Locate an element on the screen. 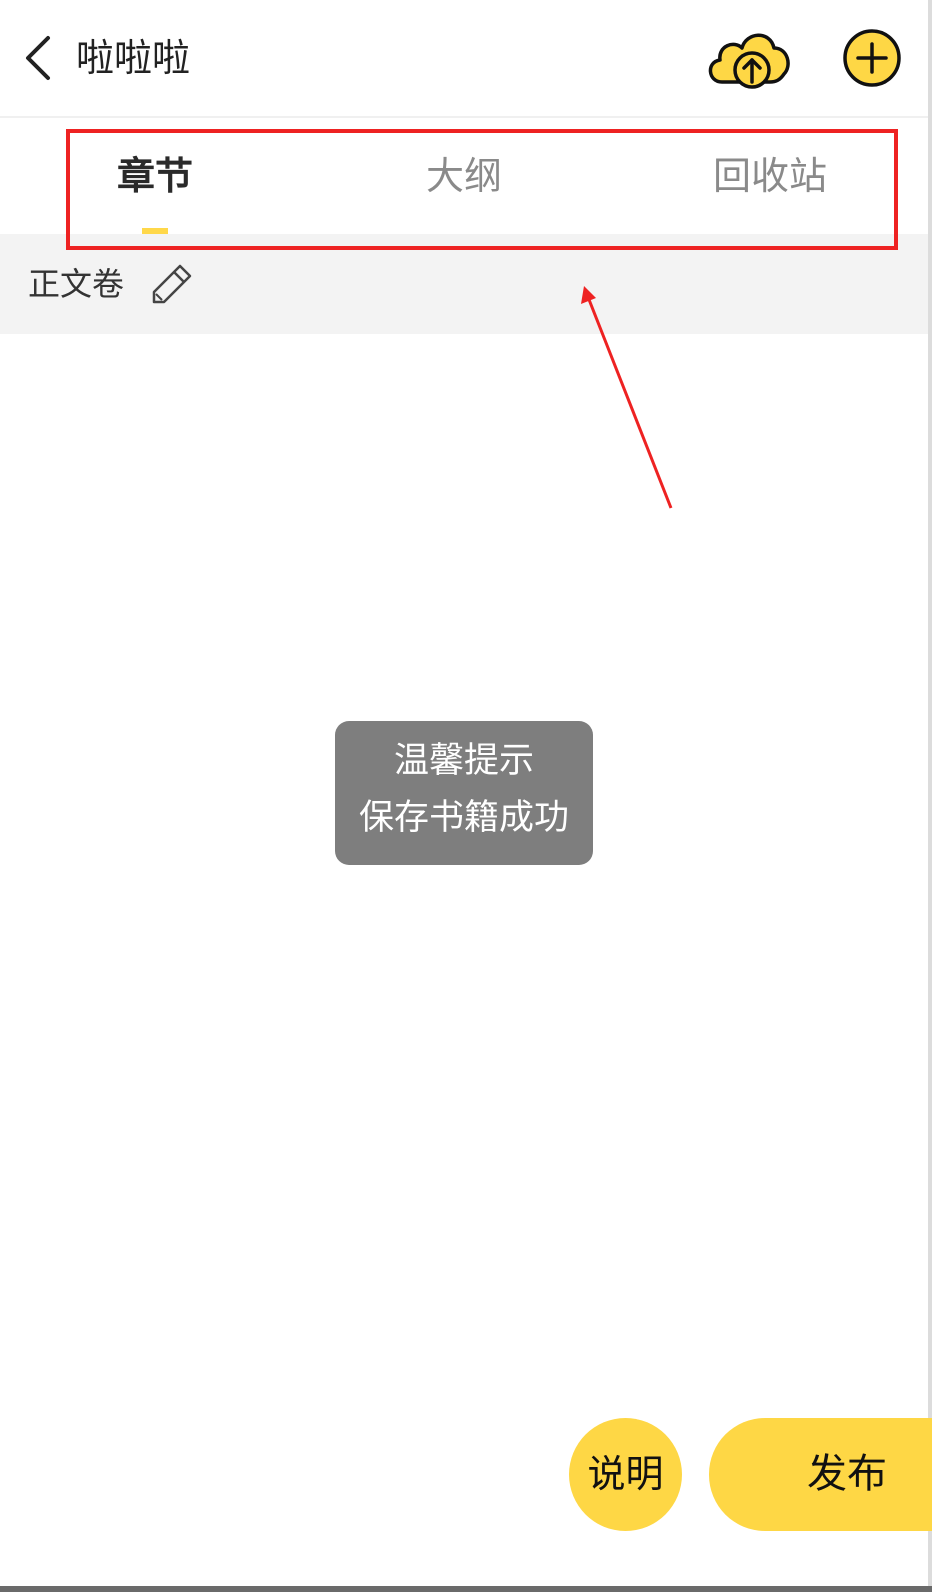  add-button is located at coordinates (872, 58).